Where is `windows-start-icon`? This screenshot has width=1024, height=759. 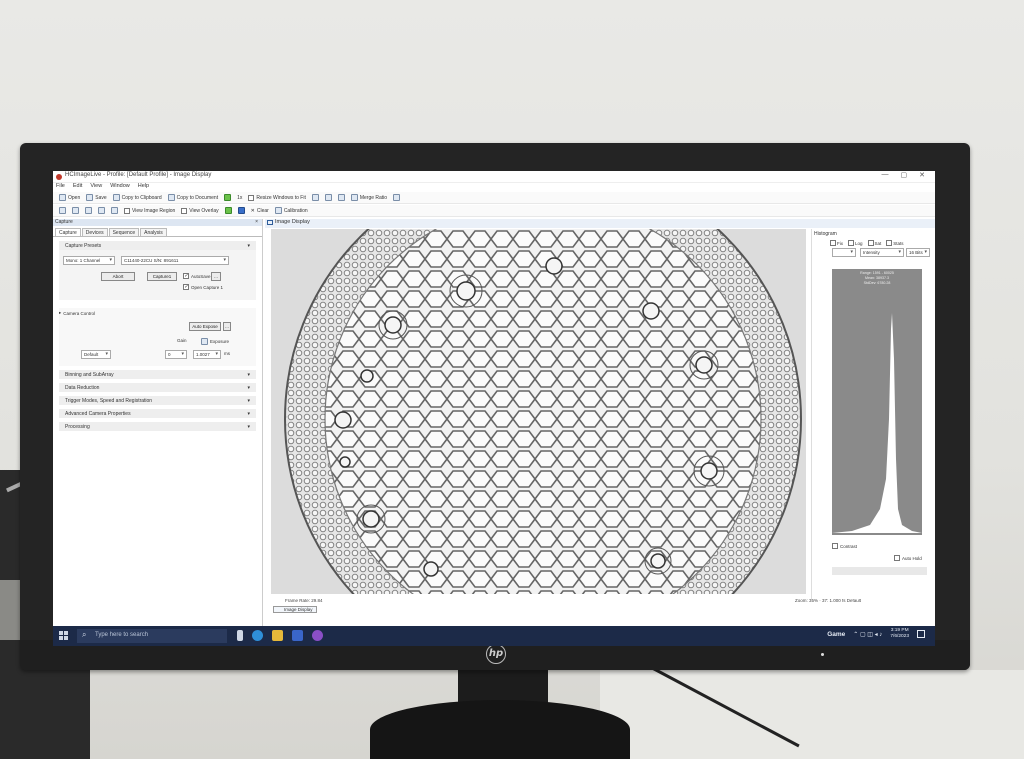 windows-start-icon is located at coordinates (63, 635).